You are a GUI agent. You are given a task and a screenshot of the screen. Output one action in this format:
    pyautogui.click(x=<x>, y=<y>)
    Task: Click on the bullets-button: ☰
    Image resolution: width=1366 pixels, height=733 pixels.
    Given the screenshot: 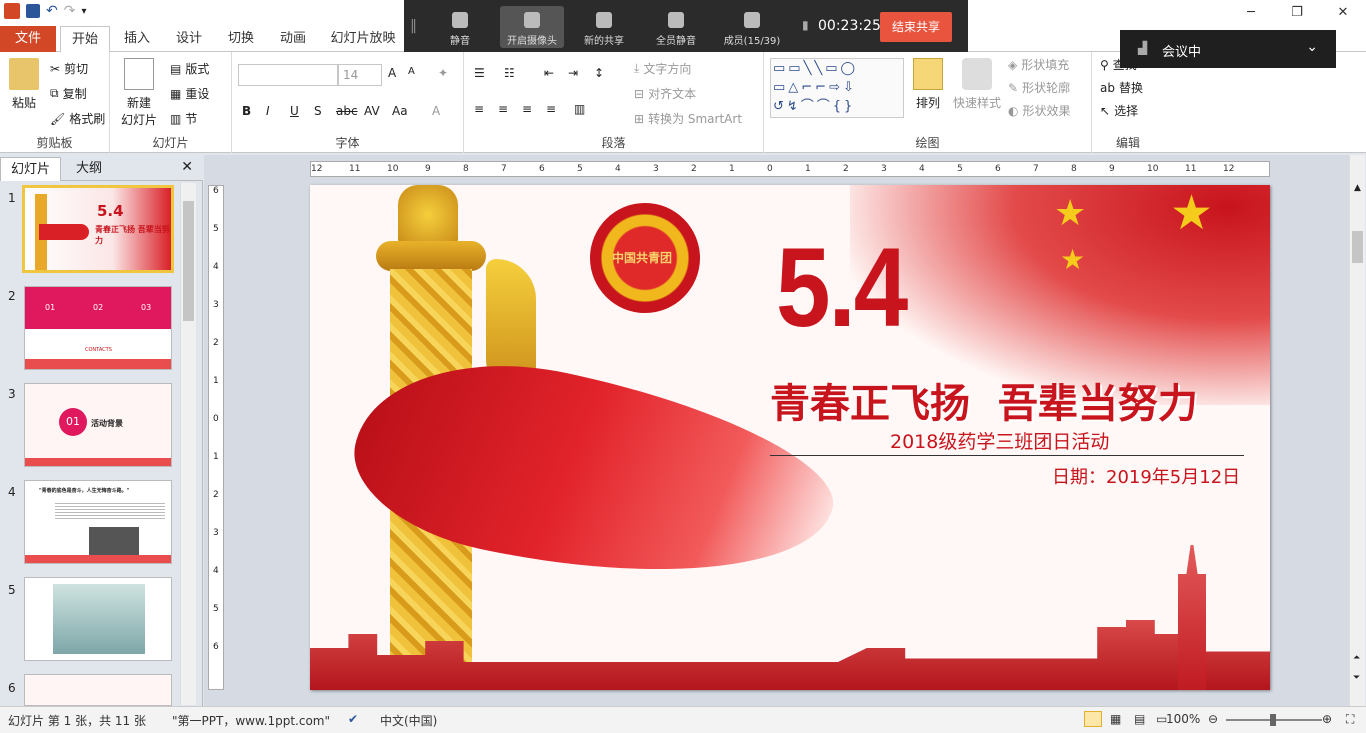 What is the action you would take?
    pyautogui.click(x=479, y=73)
    